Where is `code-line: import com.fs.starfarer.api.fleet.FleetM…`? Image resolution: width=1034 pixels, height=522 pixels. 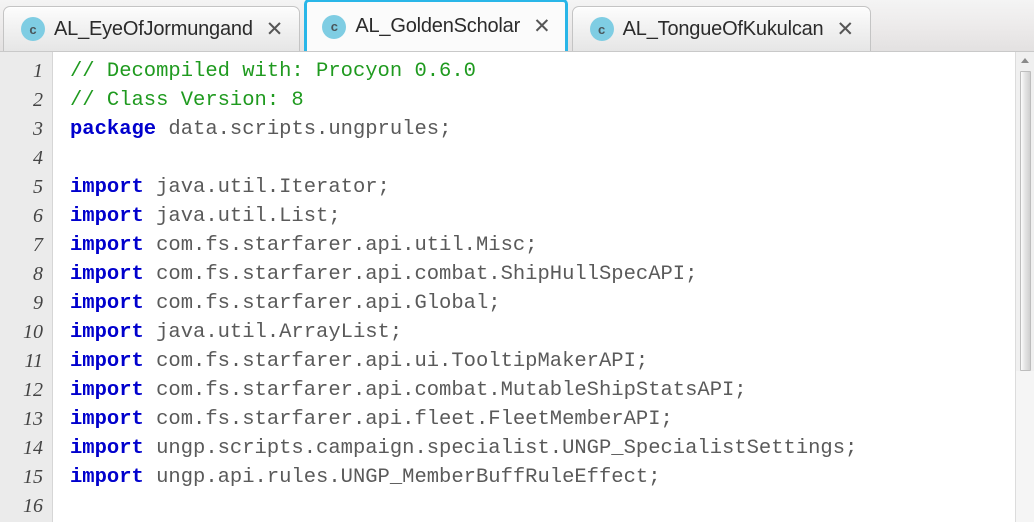 code-line: import com.fs.starfarer.api.fleet.FleetM… is located at coordinates (552, 419).